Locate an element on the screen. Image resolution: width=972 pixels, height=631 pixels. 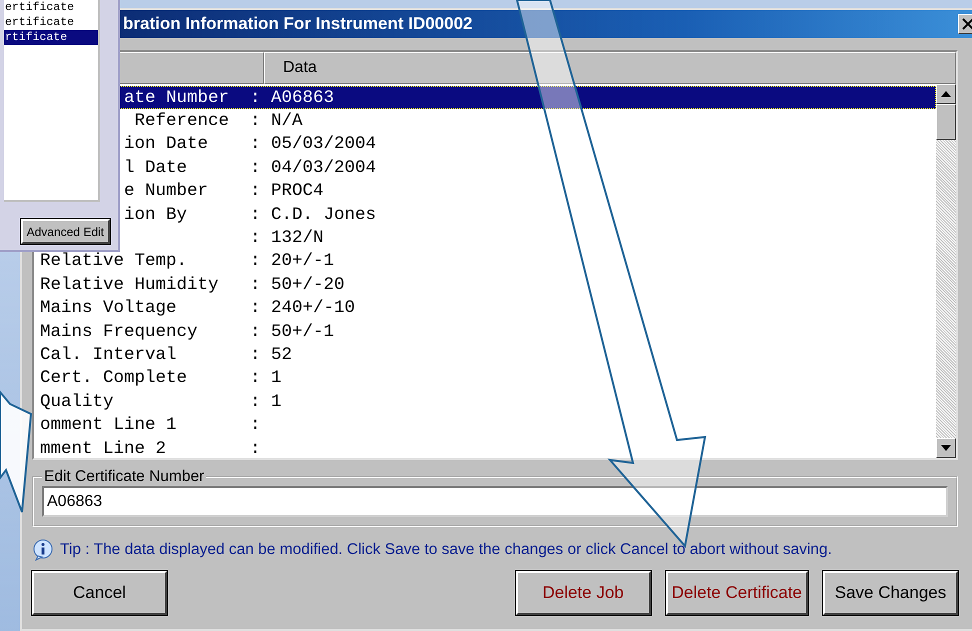
delete-button: Delete Certificate is located at coordinates (737, 593).